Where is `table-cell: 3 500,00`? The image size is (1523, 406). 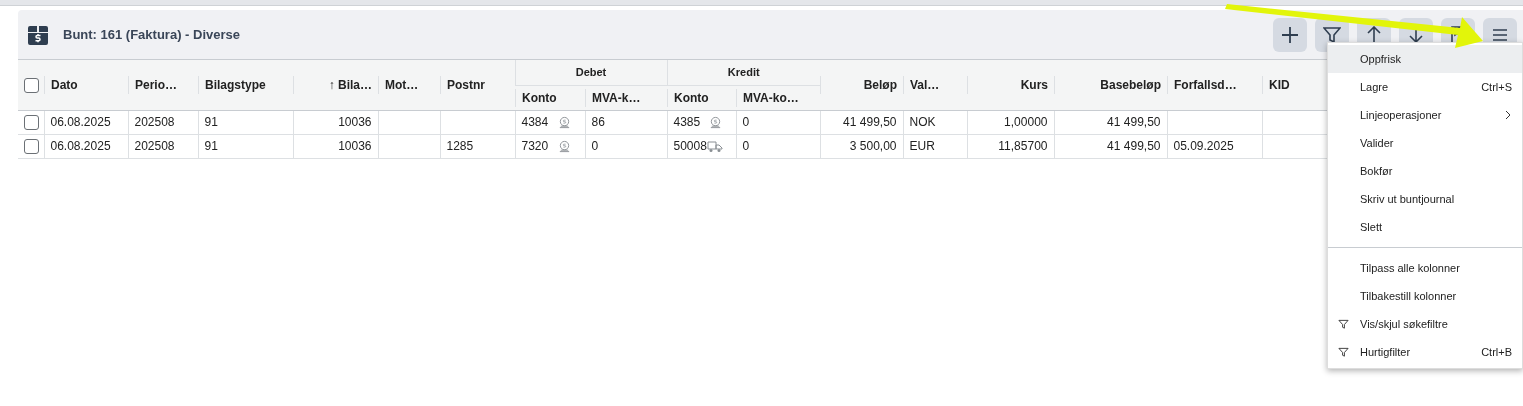
table-cell: 3 500,00 is located at coordinates (873, 146).